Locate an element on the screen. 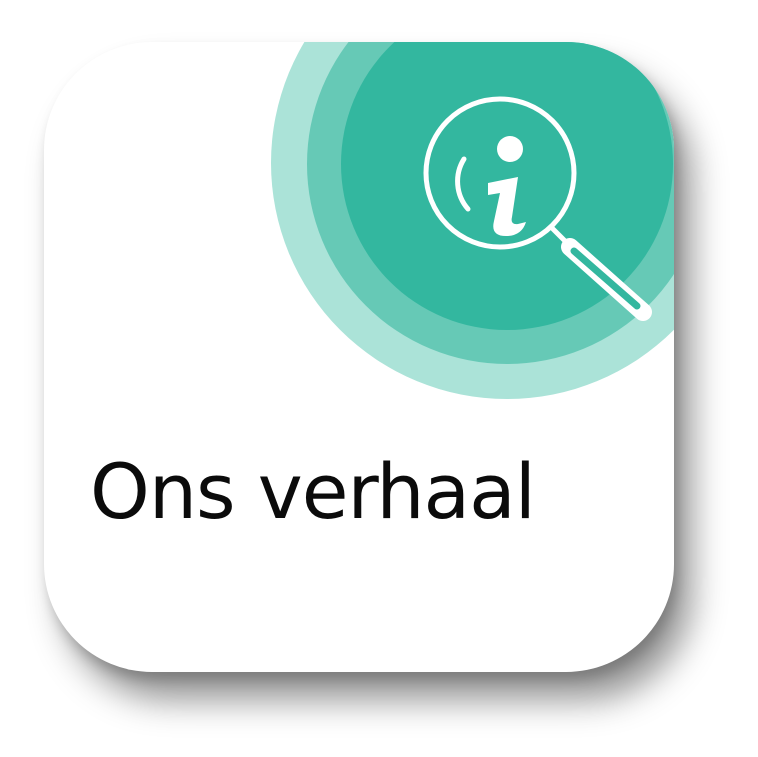  info-magnifier-icon is located at coordinates (537, 208).